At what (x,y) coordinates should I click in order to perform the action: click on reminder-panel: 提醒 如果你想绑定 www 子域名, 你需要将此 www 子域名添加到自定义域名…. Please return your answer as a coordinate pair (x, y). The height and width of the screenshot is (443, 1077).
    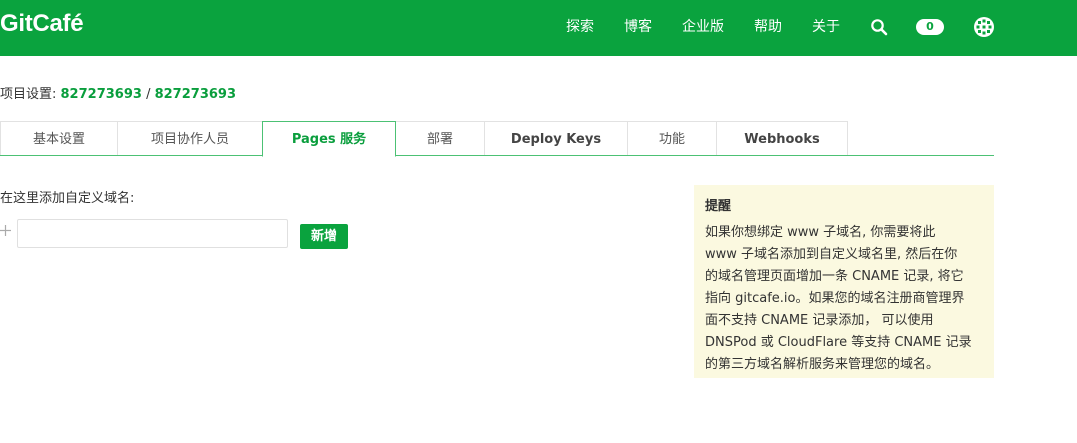
    Looking at the image, I should click on (844, 281).